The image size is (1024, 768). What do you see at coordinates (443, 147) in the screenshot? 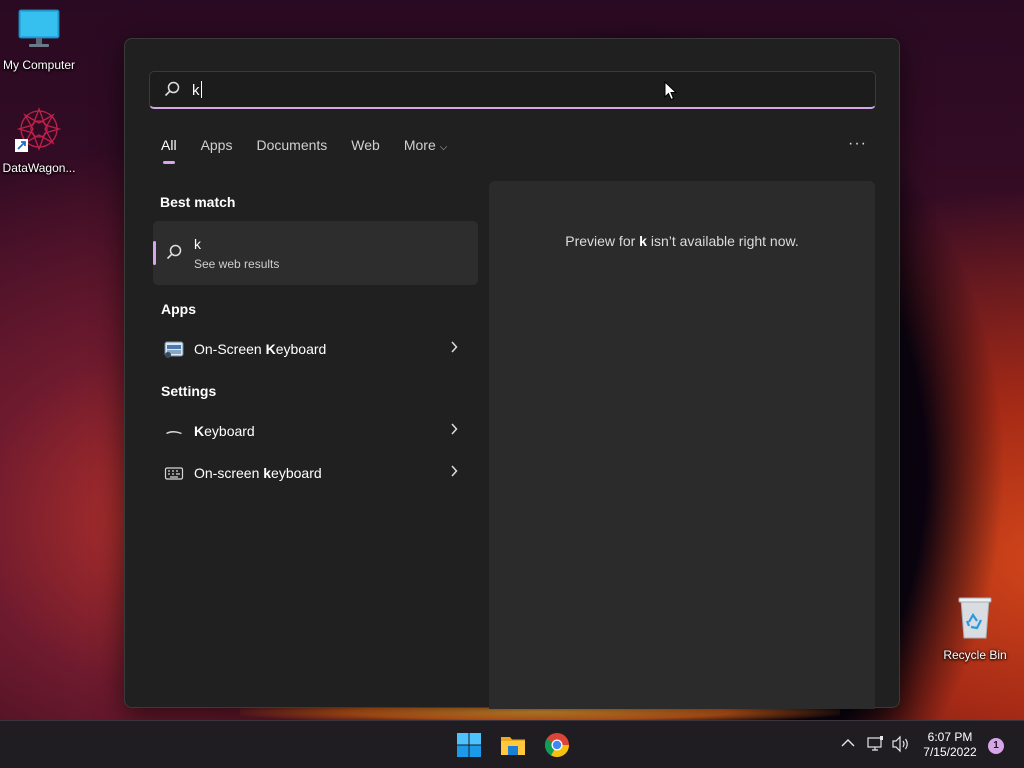
I see `chevron-down-icon: ⌵` at bounding box center [443, 147].